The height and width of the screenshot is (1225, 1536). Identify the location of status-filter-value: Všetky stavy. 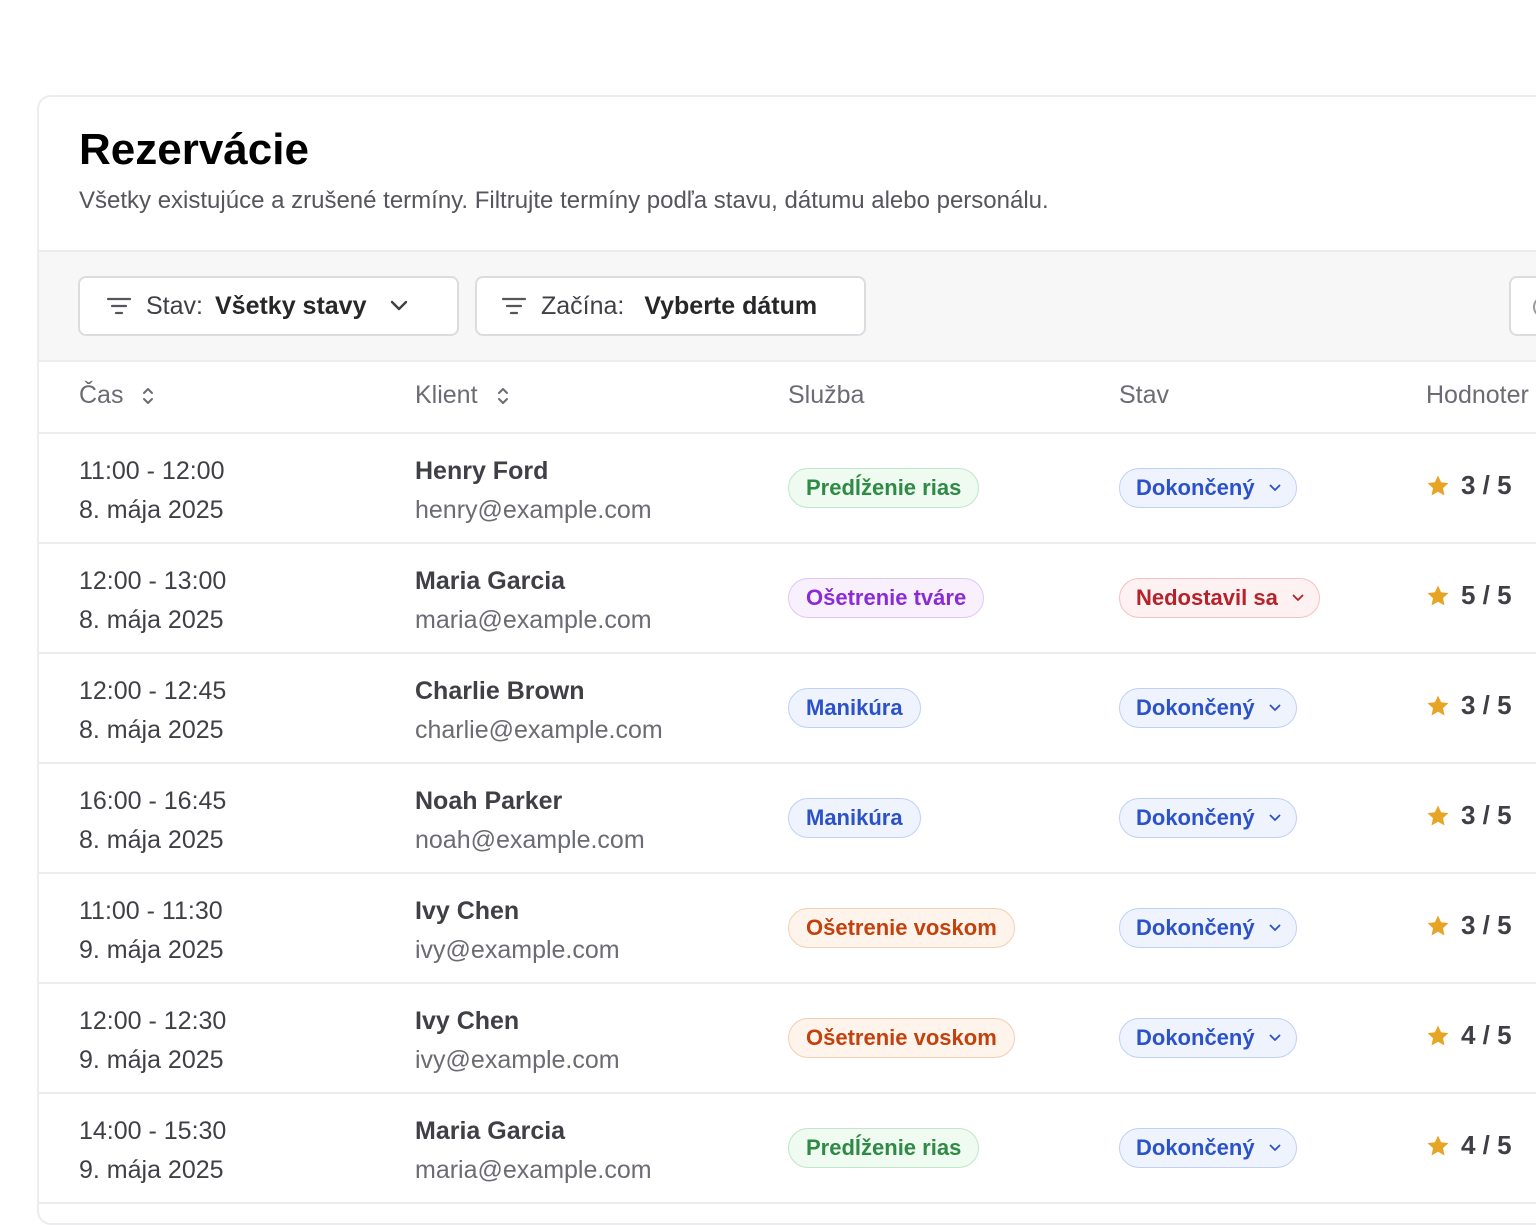
(290, 305).